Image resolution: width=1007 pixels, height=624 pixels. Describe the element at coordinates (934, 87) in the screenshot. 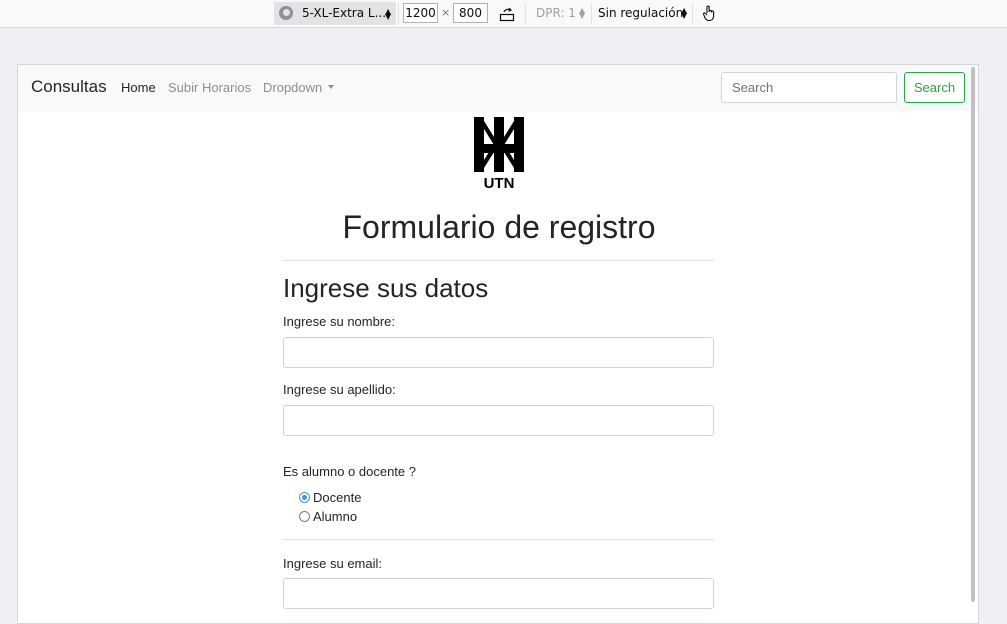

I see `search-button: Search` at that location.